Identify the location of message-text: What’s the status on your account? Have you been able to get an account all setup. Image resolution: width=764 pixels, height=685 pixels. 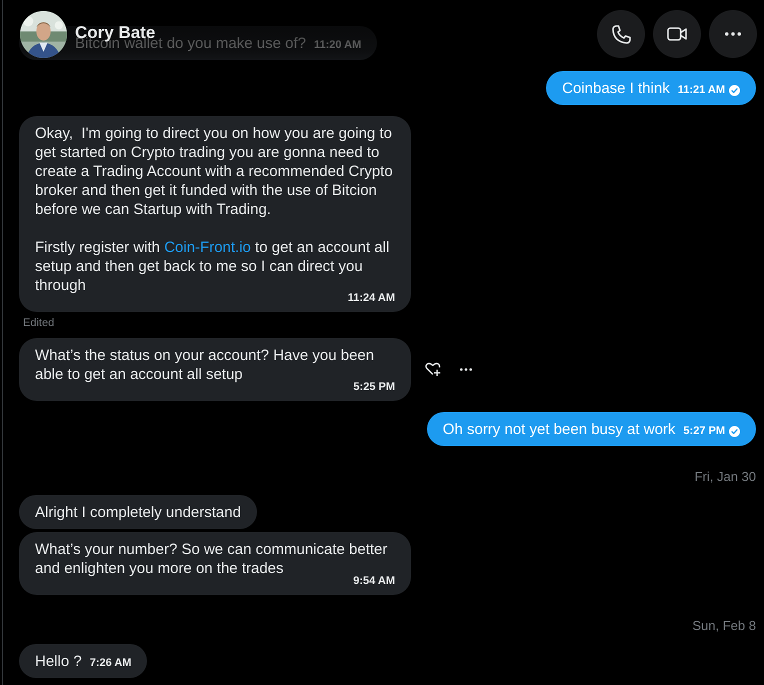
(204, 364).